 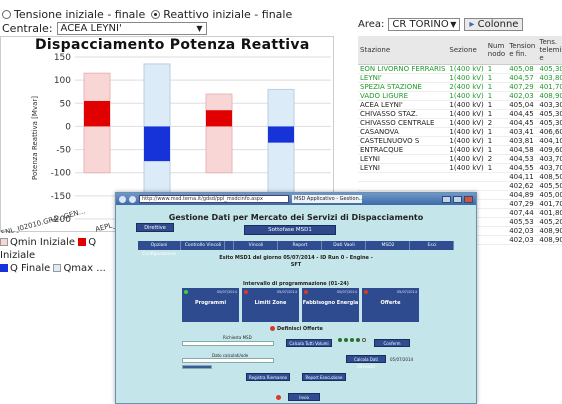 What do you see at coordinates (91, 28) in the screenshot?
I see `centrale-value: ACEA LEYNI'` at bounding box center [91, 28].